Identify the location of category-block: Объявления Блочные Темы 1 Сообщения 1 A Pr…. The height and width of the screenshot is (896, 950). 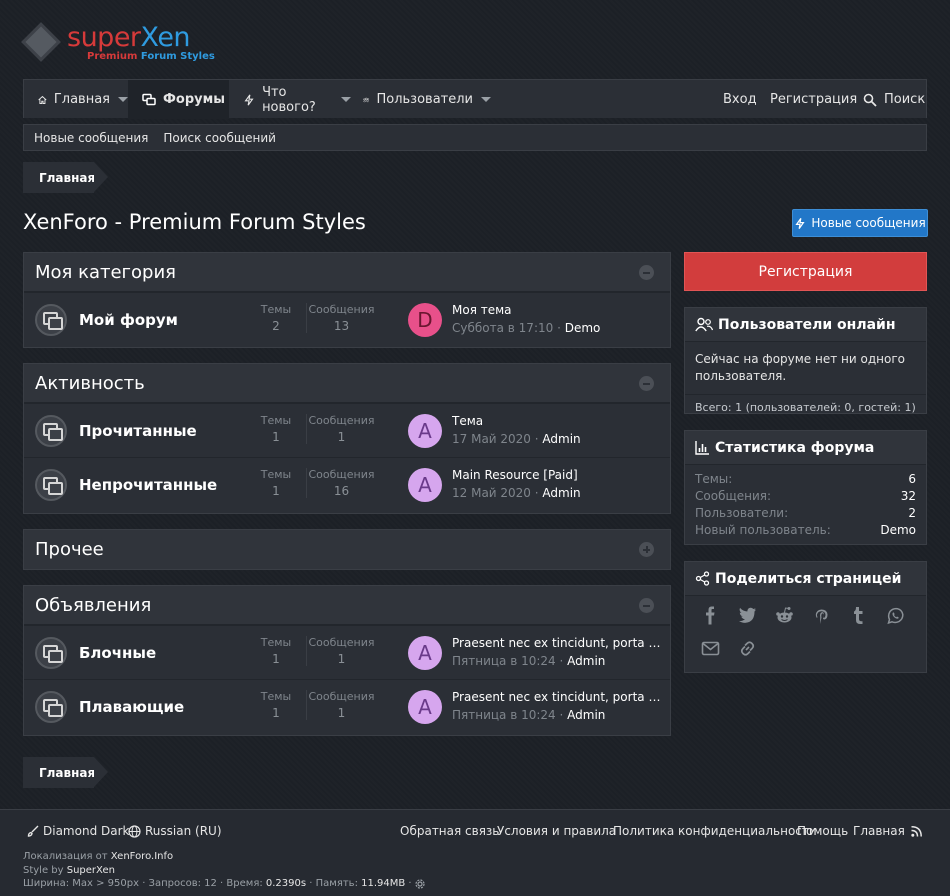
(347, 660).